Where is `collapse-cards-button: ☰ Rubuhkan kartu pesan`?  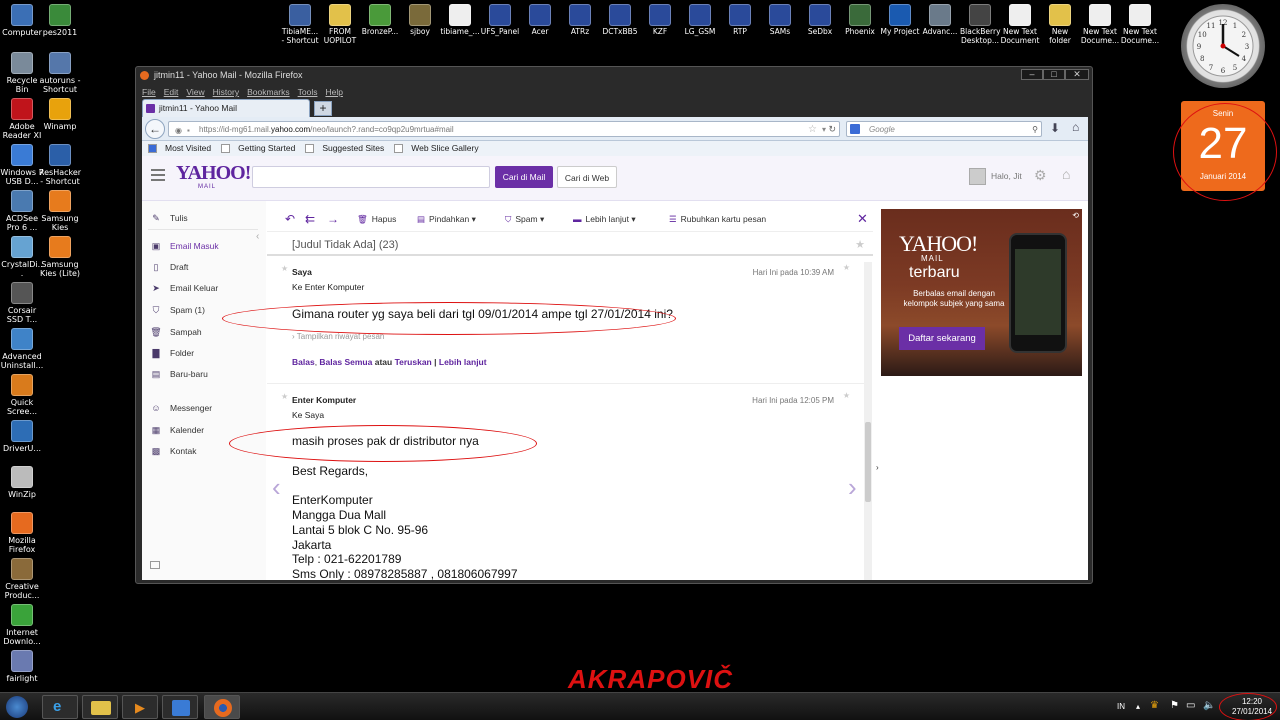 collapse-cards-button: ☰ Rubuhkan kartu pesan is located at coordinates (717, 219).